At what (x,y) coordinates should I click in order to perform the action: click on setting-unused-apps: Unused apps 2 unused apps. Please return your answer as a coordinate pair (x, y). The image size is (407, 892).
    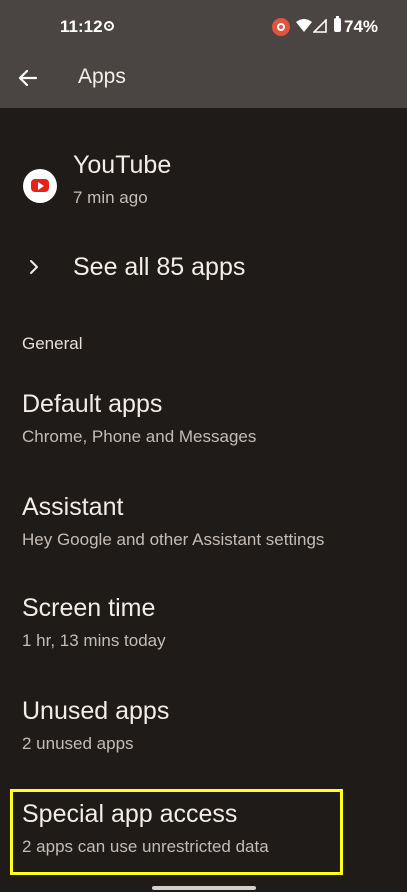
    Looking at the image, I should click on (203, 742).